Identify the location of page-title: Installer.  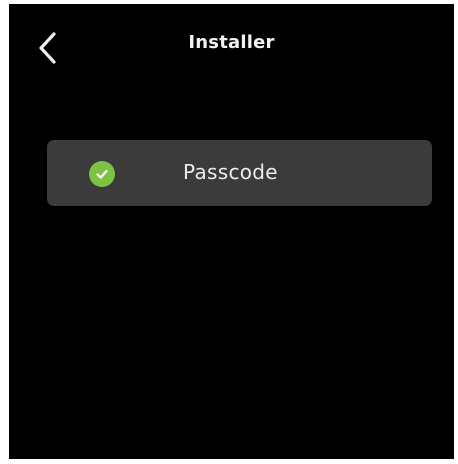
(231, 42).